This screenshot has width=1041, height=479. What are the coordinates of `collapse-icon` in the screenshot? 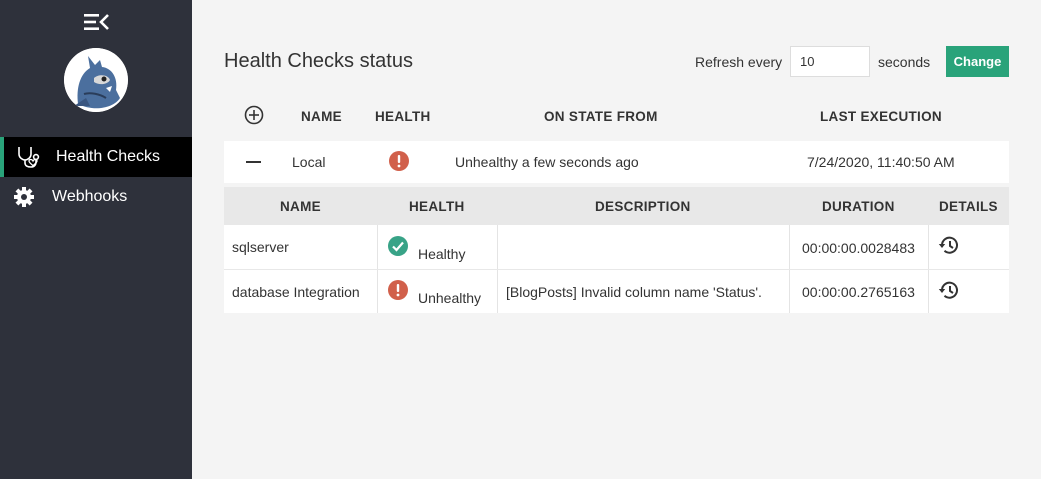 It's located at (253, 162).